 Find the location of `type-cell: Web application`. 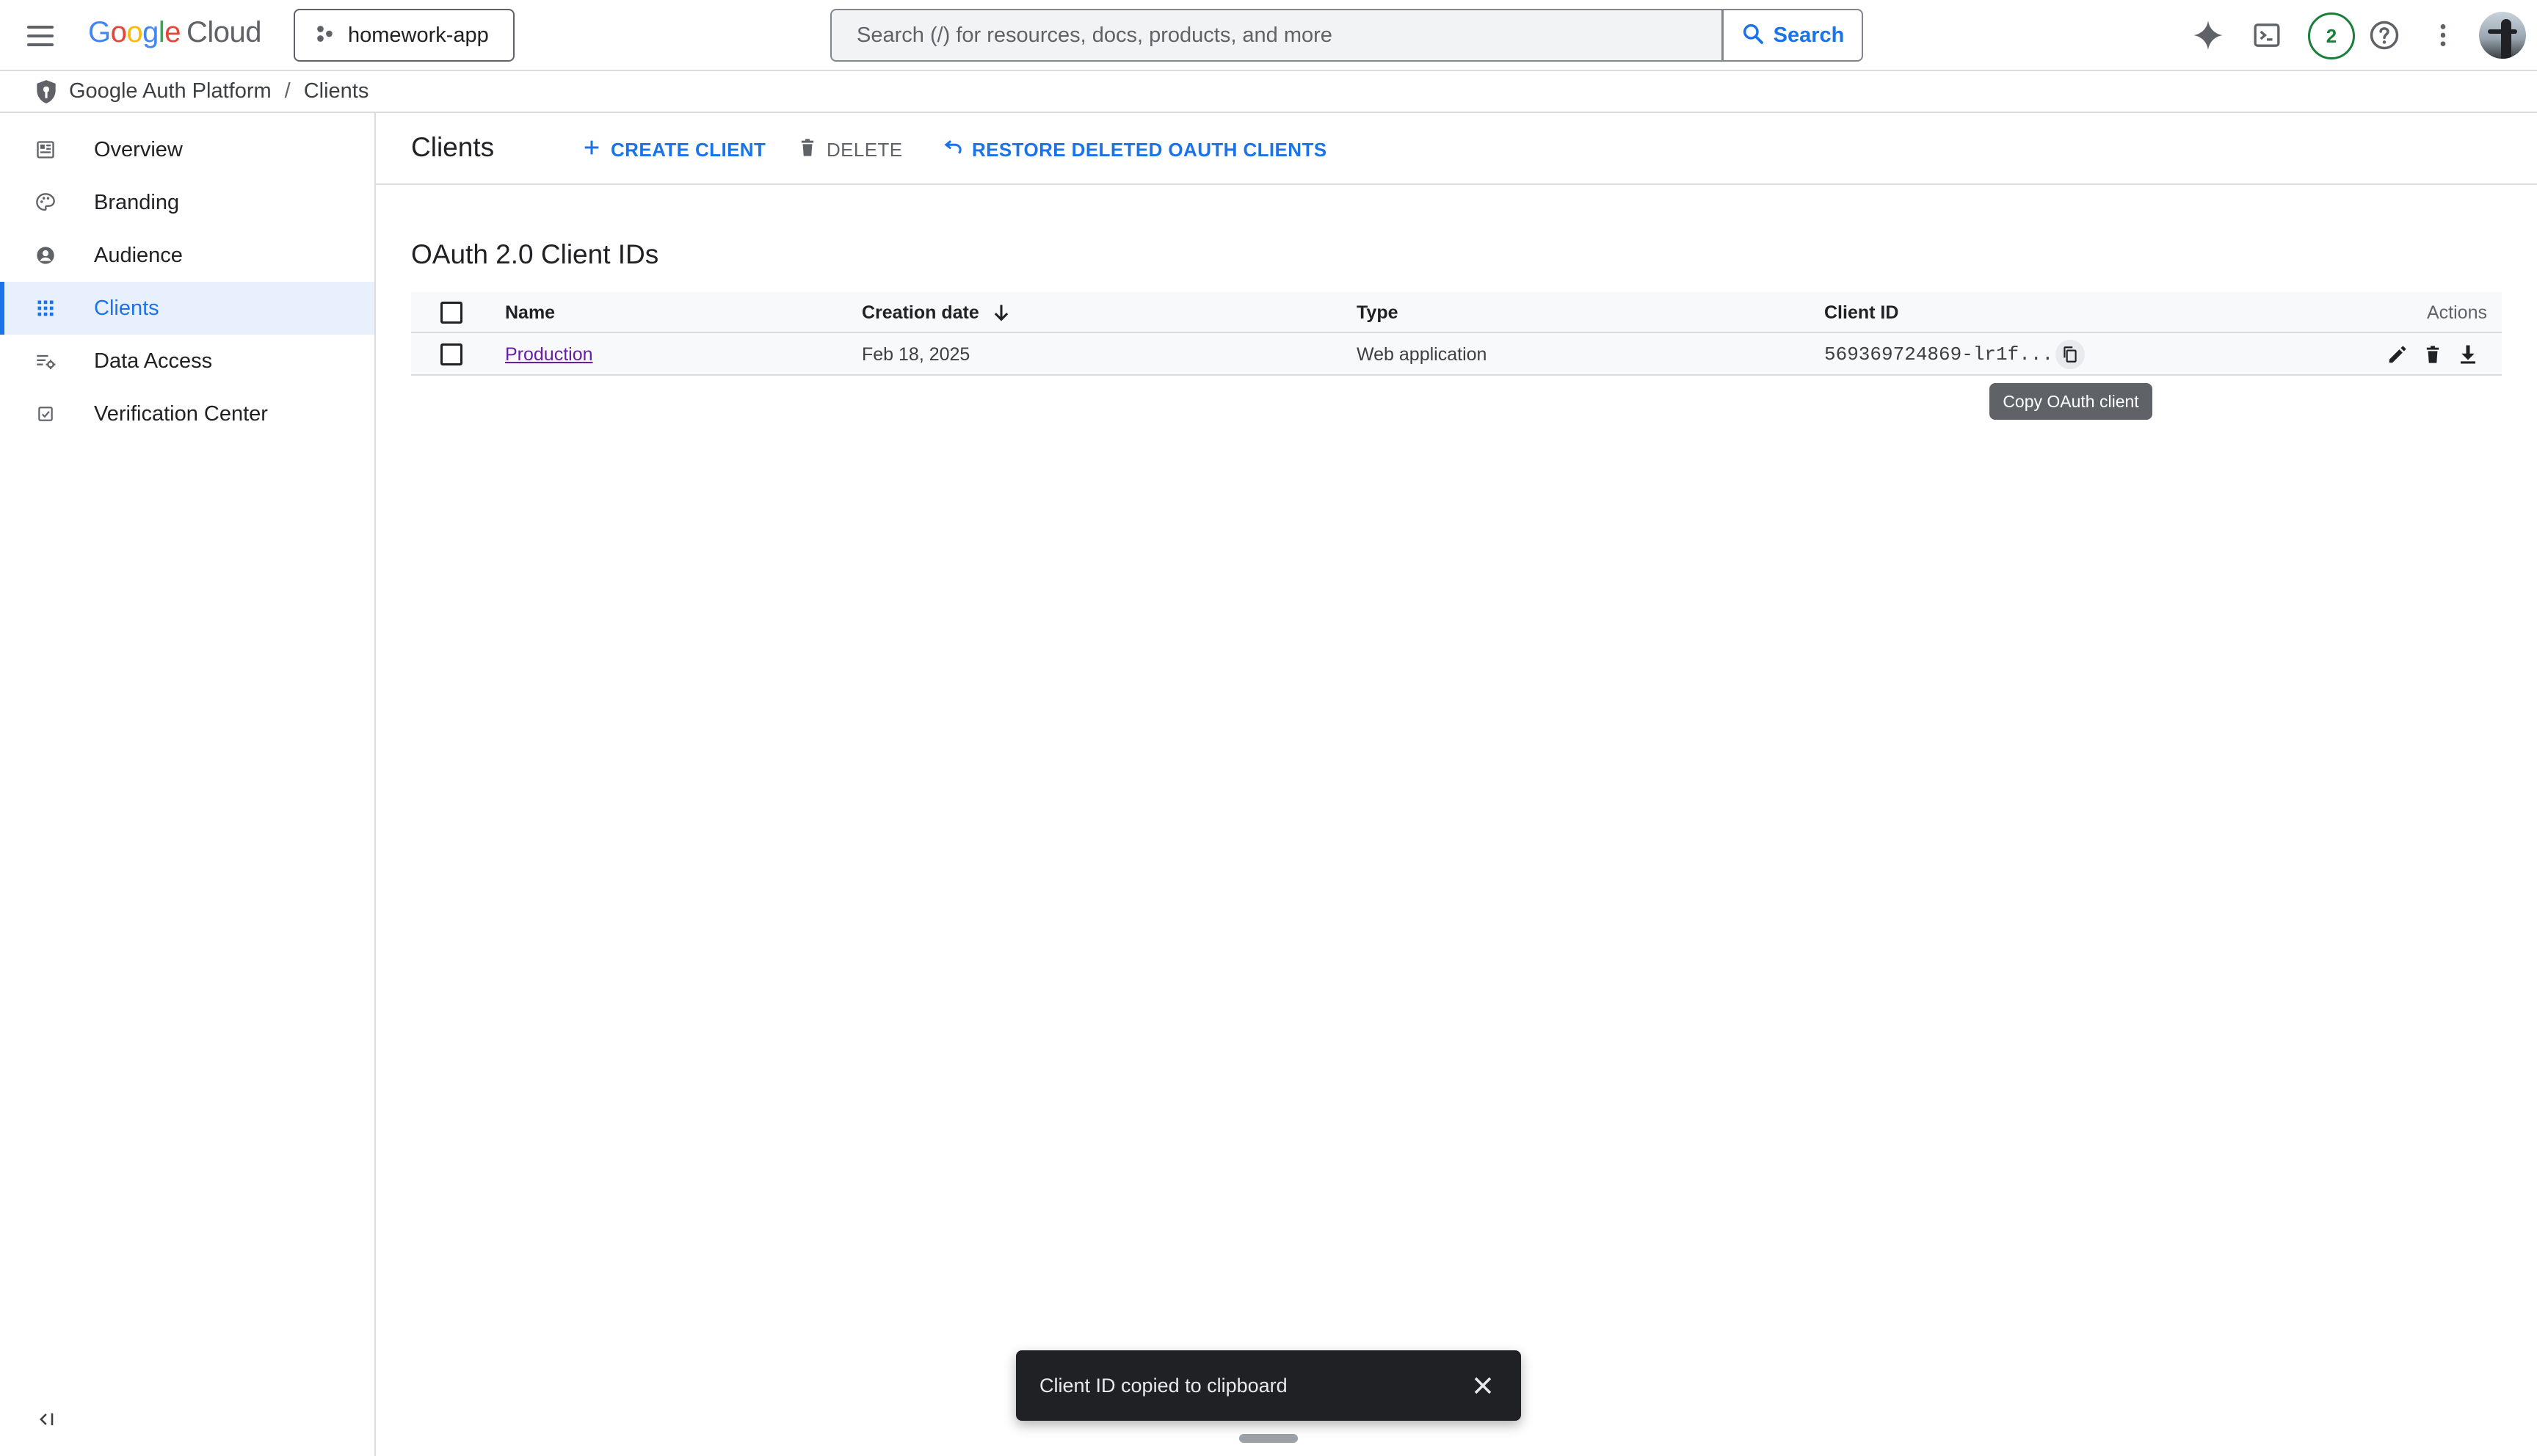

type-cell: Web application is located at coordinates (1422, 354).